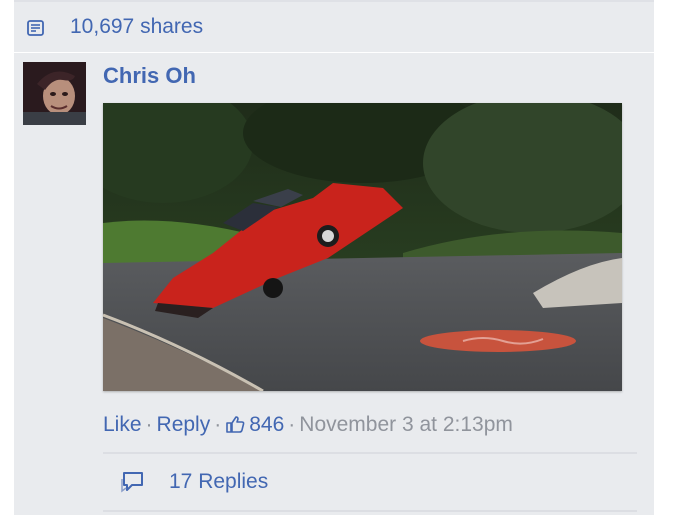 This screenshot has height=515, width=692. What do you see at coordinates (334, 26) in the screenshot?
I see `shares-row: 10,697 shares` at bounding box center [334, 26].